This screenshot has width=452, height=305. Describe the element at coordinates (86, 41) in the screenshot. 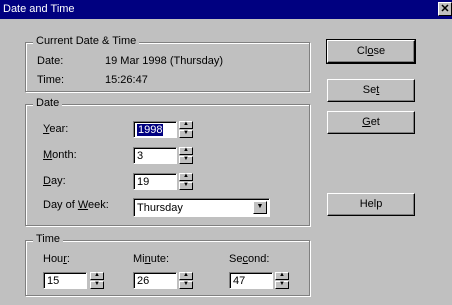

I see `current-datetime-legend: Current Date & Time` at that location.